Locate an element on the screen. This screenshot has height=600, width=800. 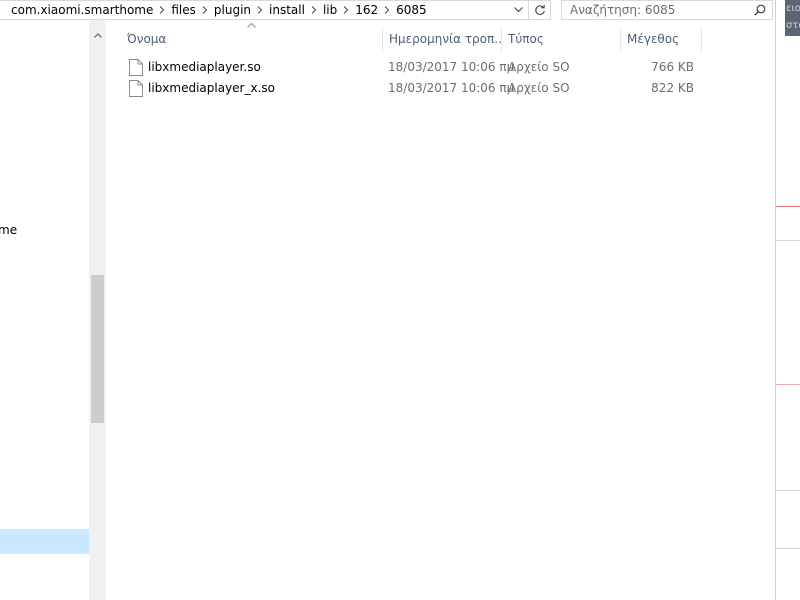
background-window-edge: ειο στα is located at coordinates (787, 300).